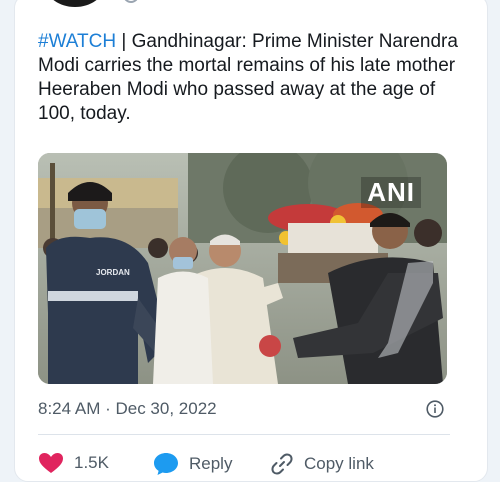 The height and width of the screenshot is (482, 500). Describe the element at coordinates (166, 464) in the screenshot. I see `reply-bubble-icon` at that location.